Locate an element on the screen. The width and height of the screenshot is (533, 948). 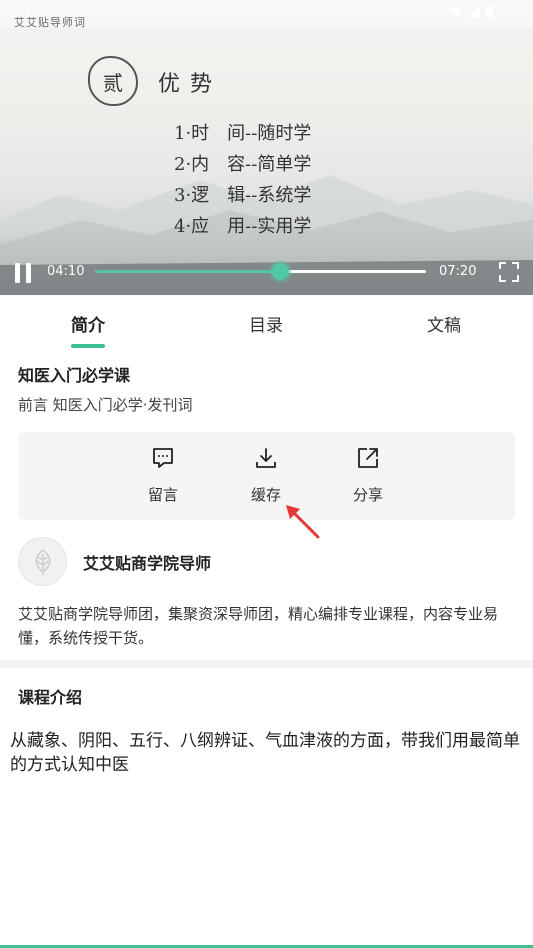
section-divider is located at coordinates (266, 664).